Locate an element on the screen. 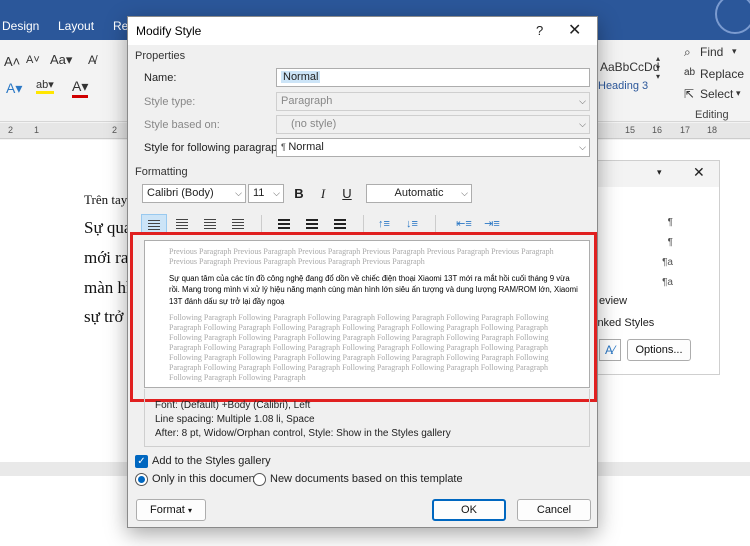  replace-icon: ab is located at coordinates (689, 72).